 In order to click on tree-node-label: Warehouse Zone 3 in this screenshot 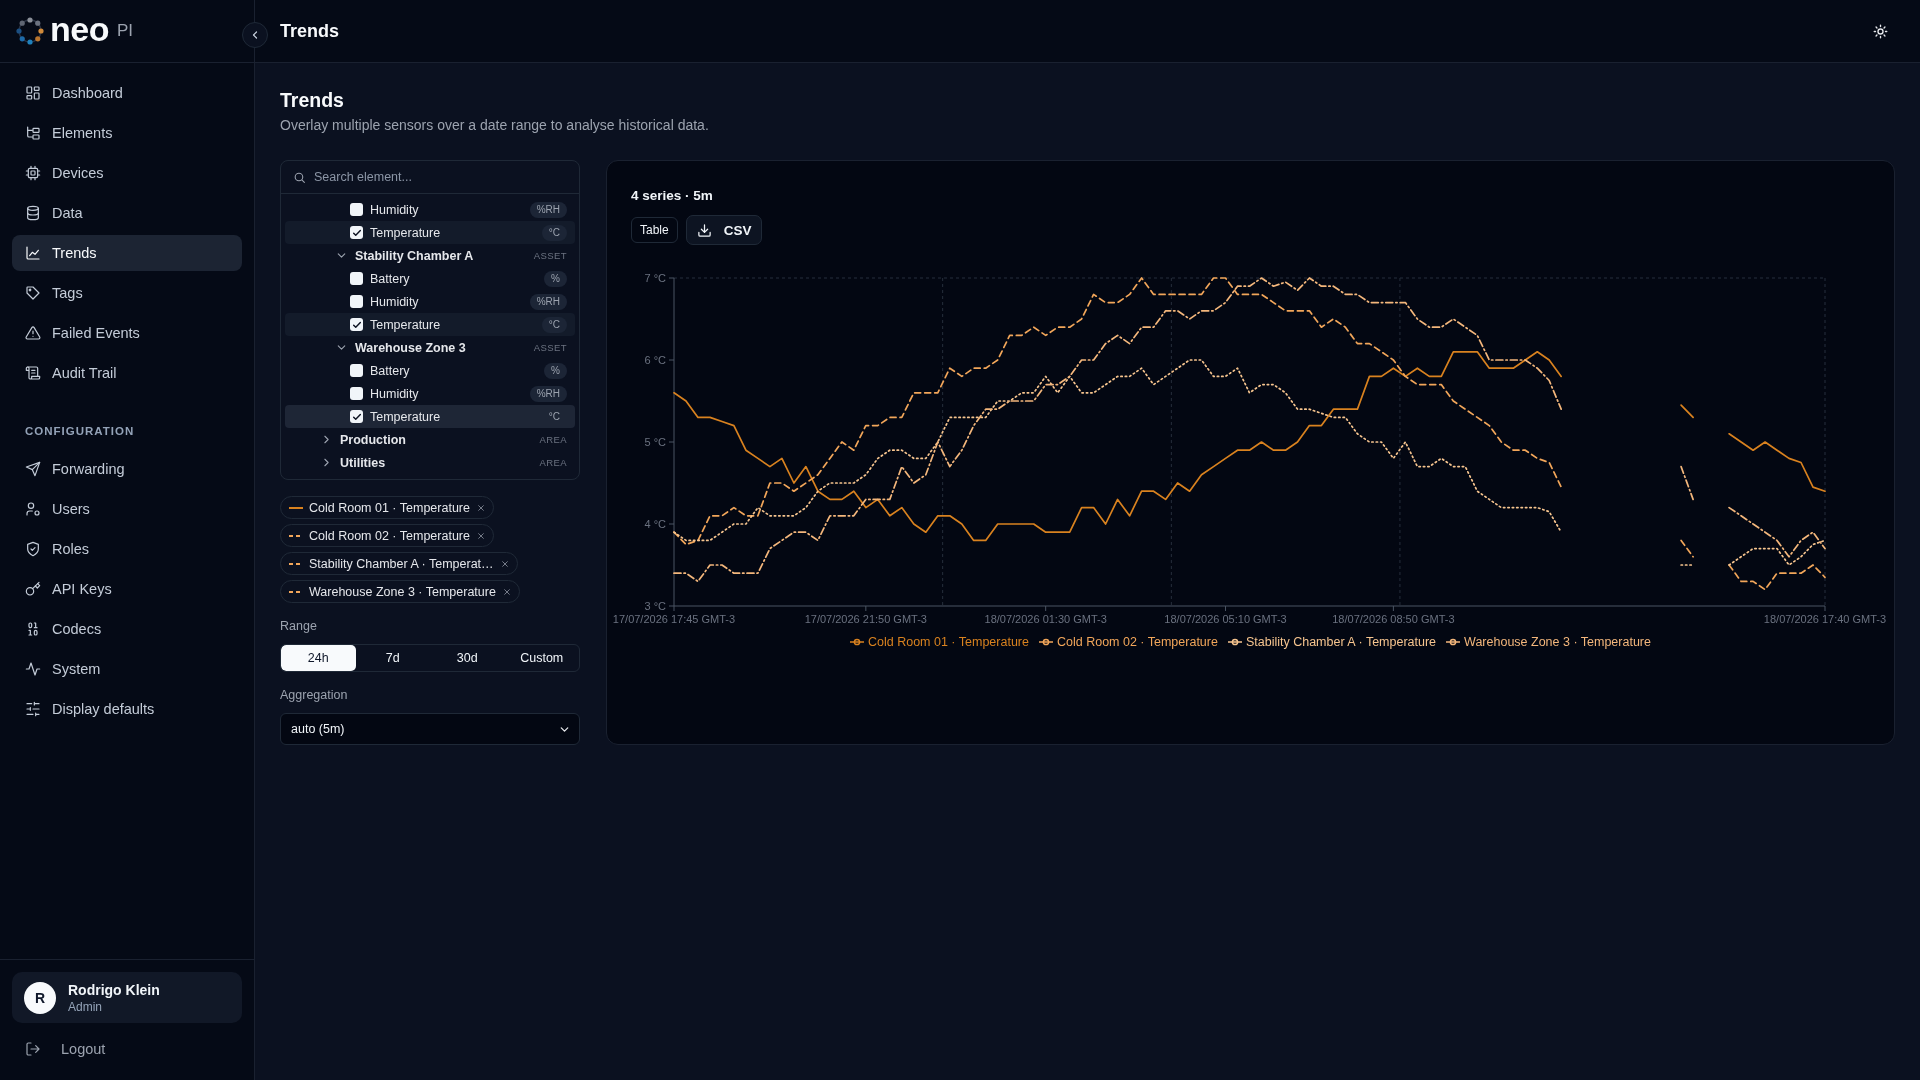, I will do `click(441, 347)`.